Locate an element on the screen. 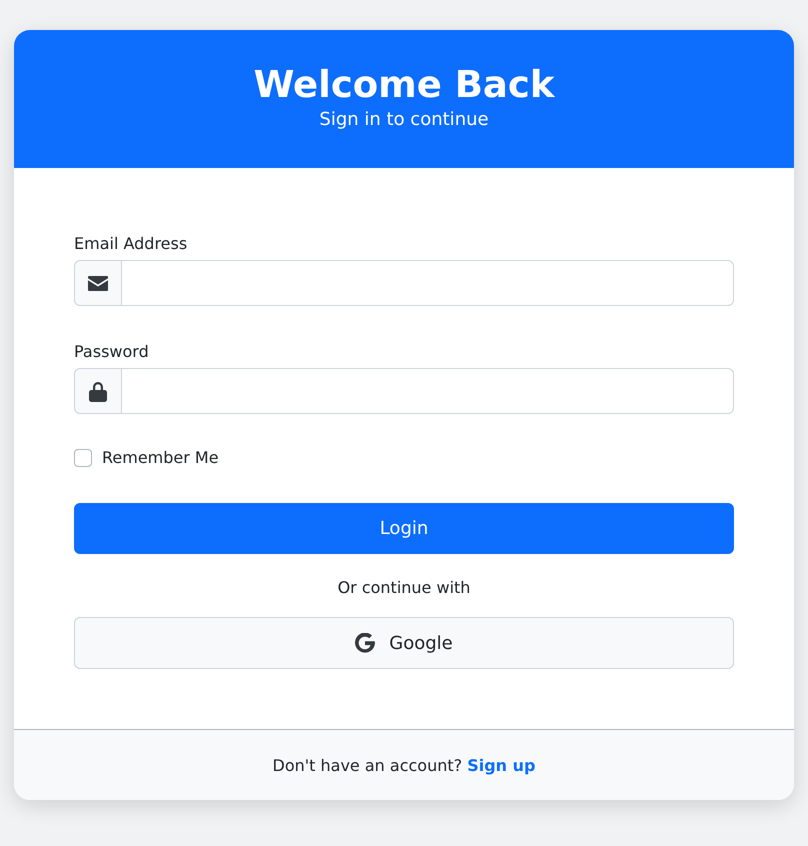  checkbox-label: Remember Me is located at coordinates (160, 457).